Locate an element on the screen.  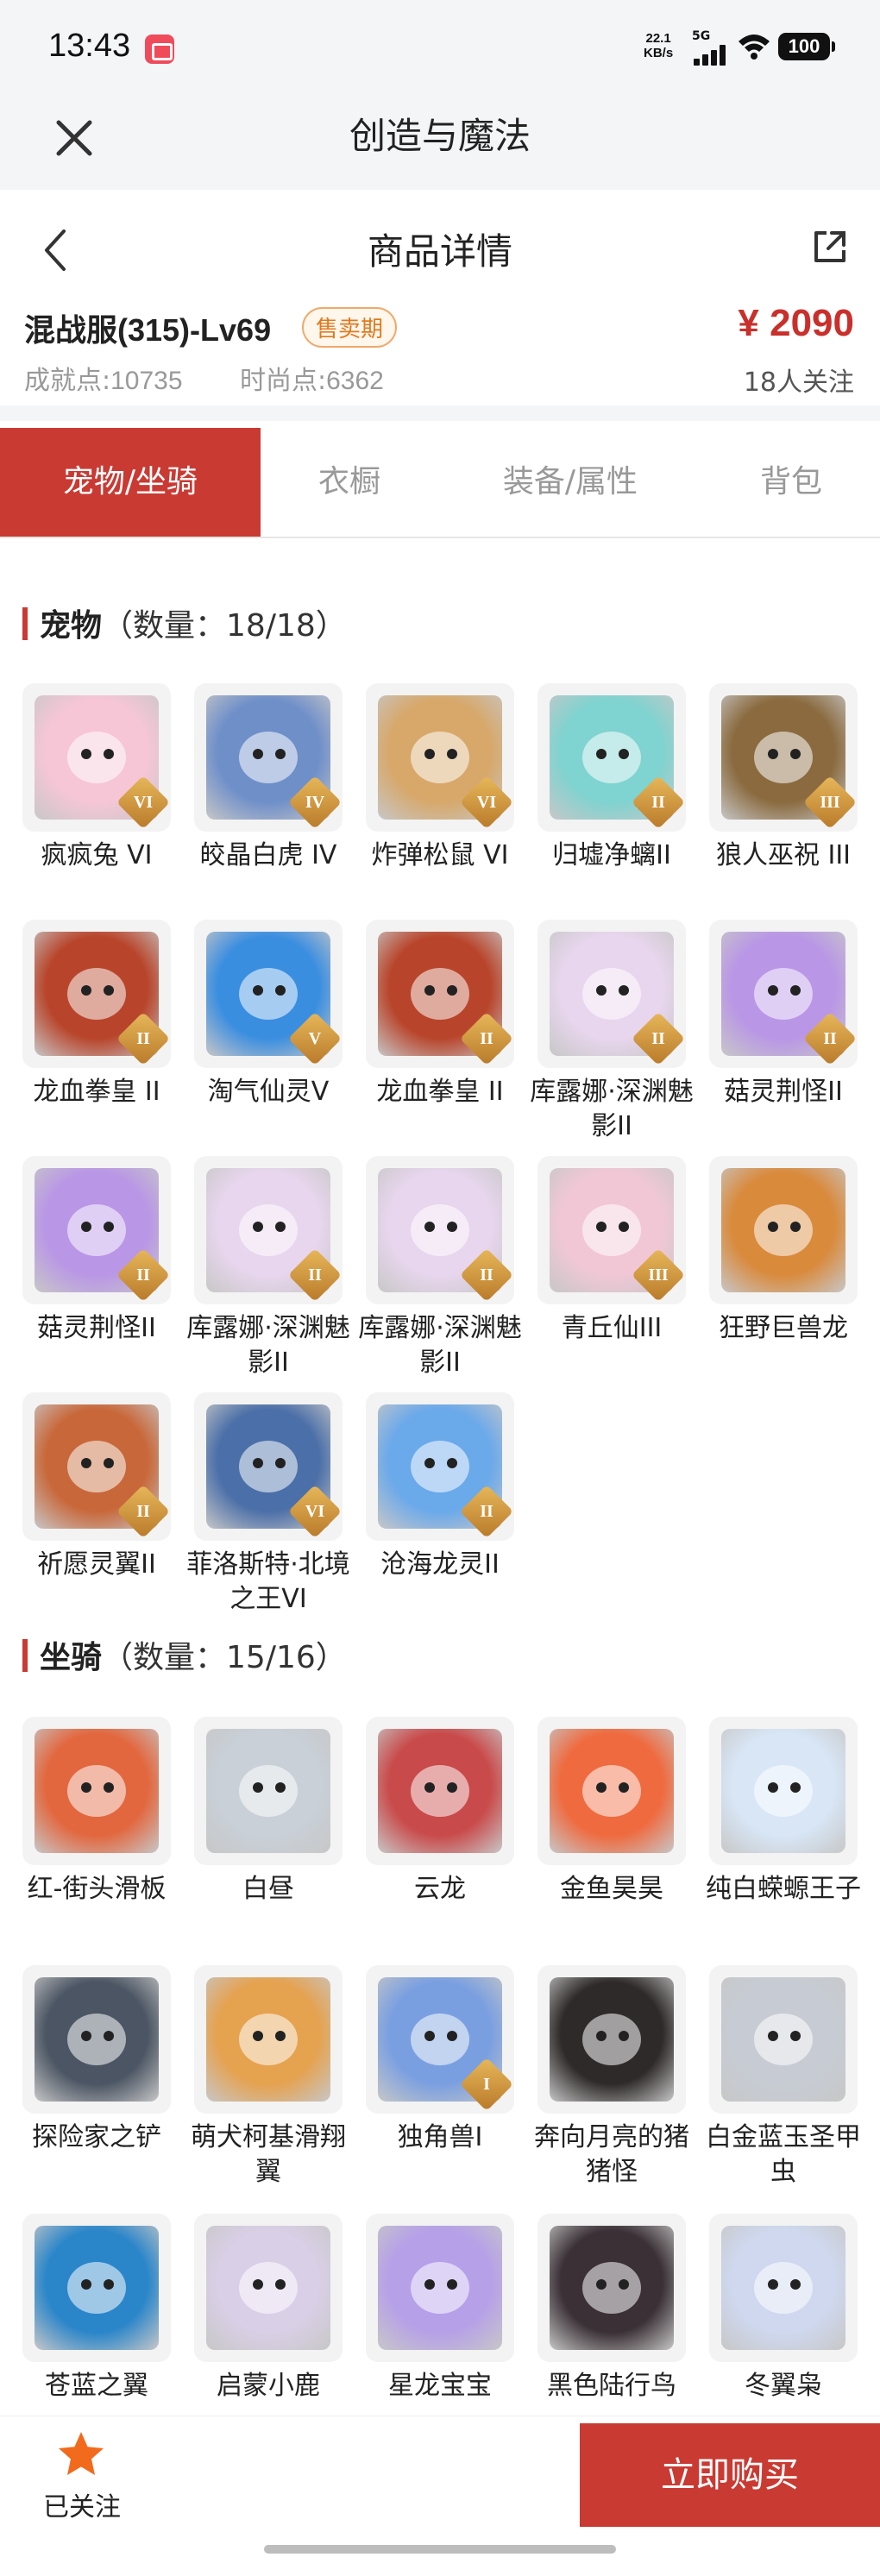
tab-equipment: 装备/属性 is located at coordinates (570, 482).